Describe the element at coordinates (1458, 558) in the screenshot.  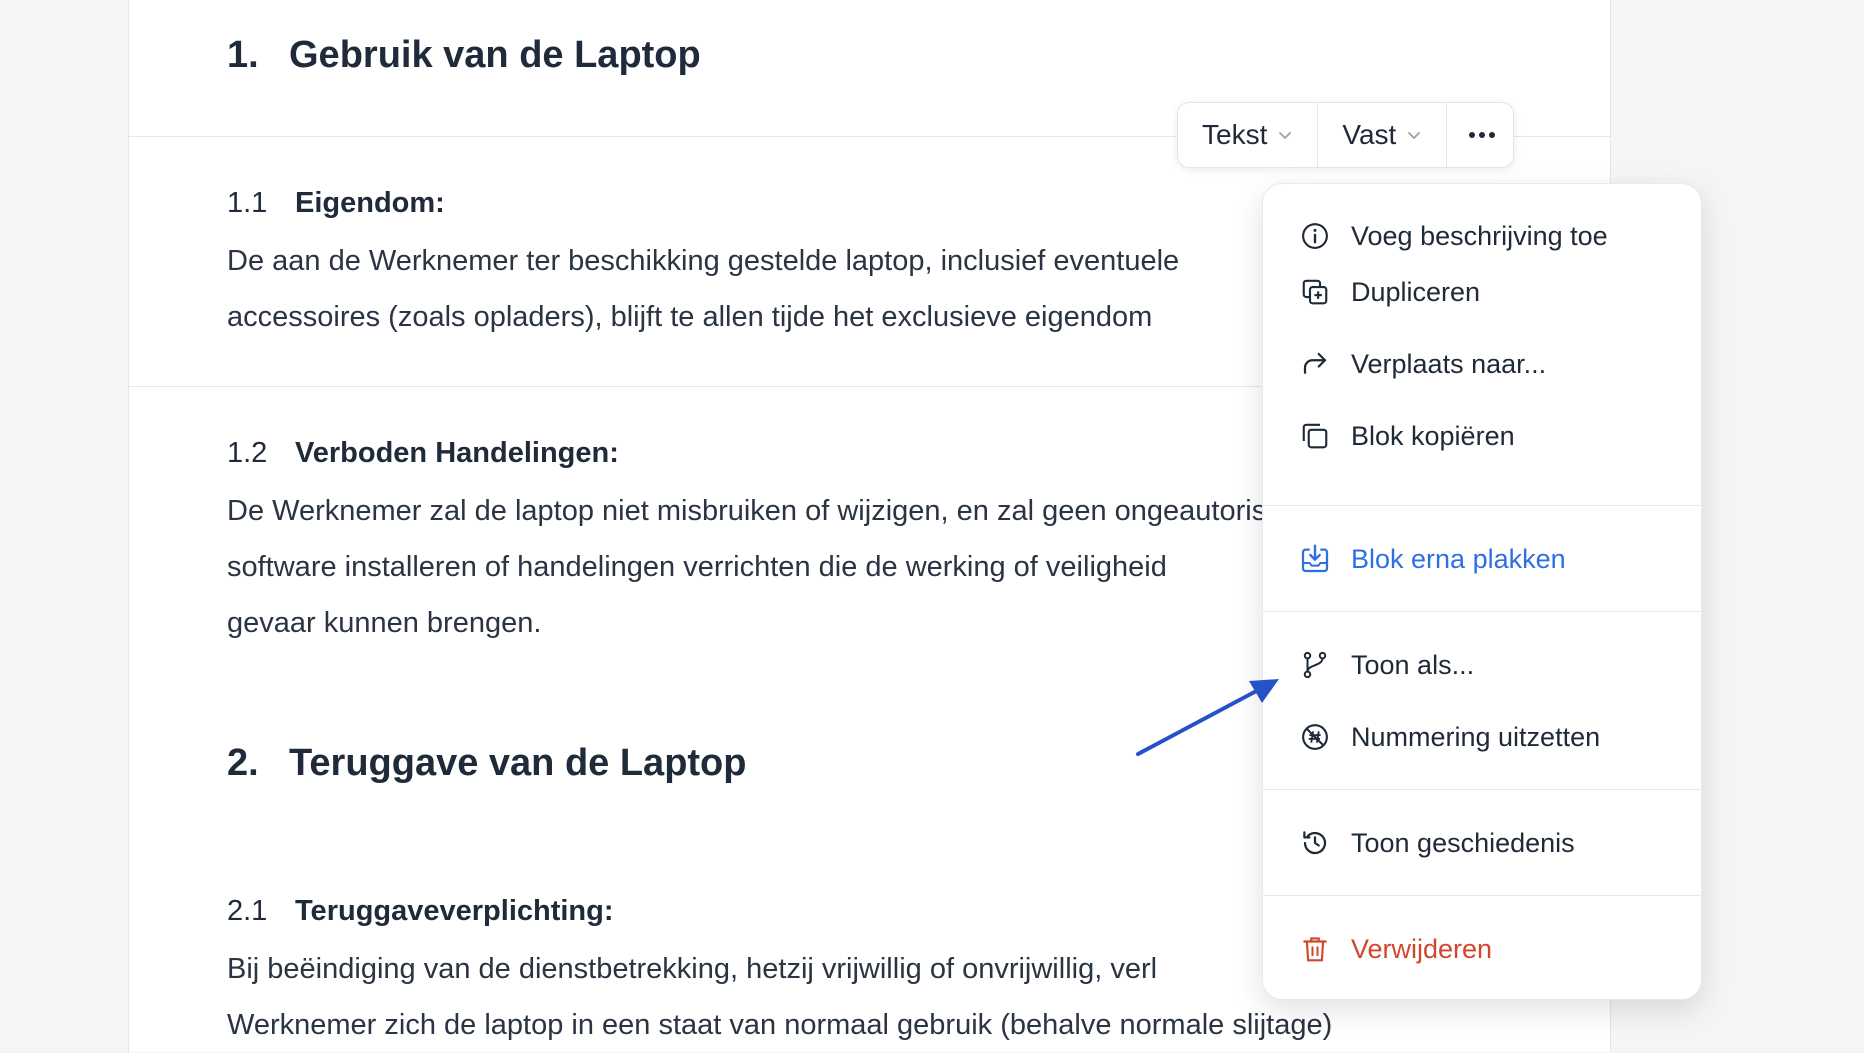
I see `menu-item-label: Blok erna plakken` at that location.